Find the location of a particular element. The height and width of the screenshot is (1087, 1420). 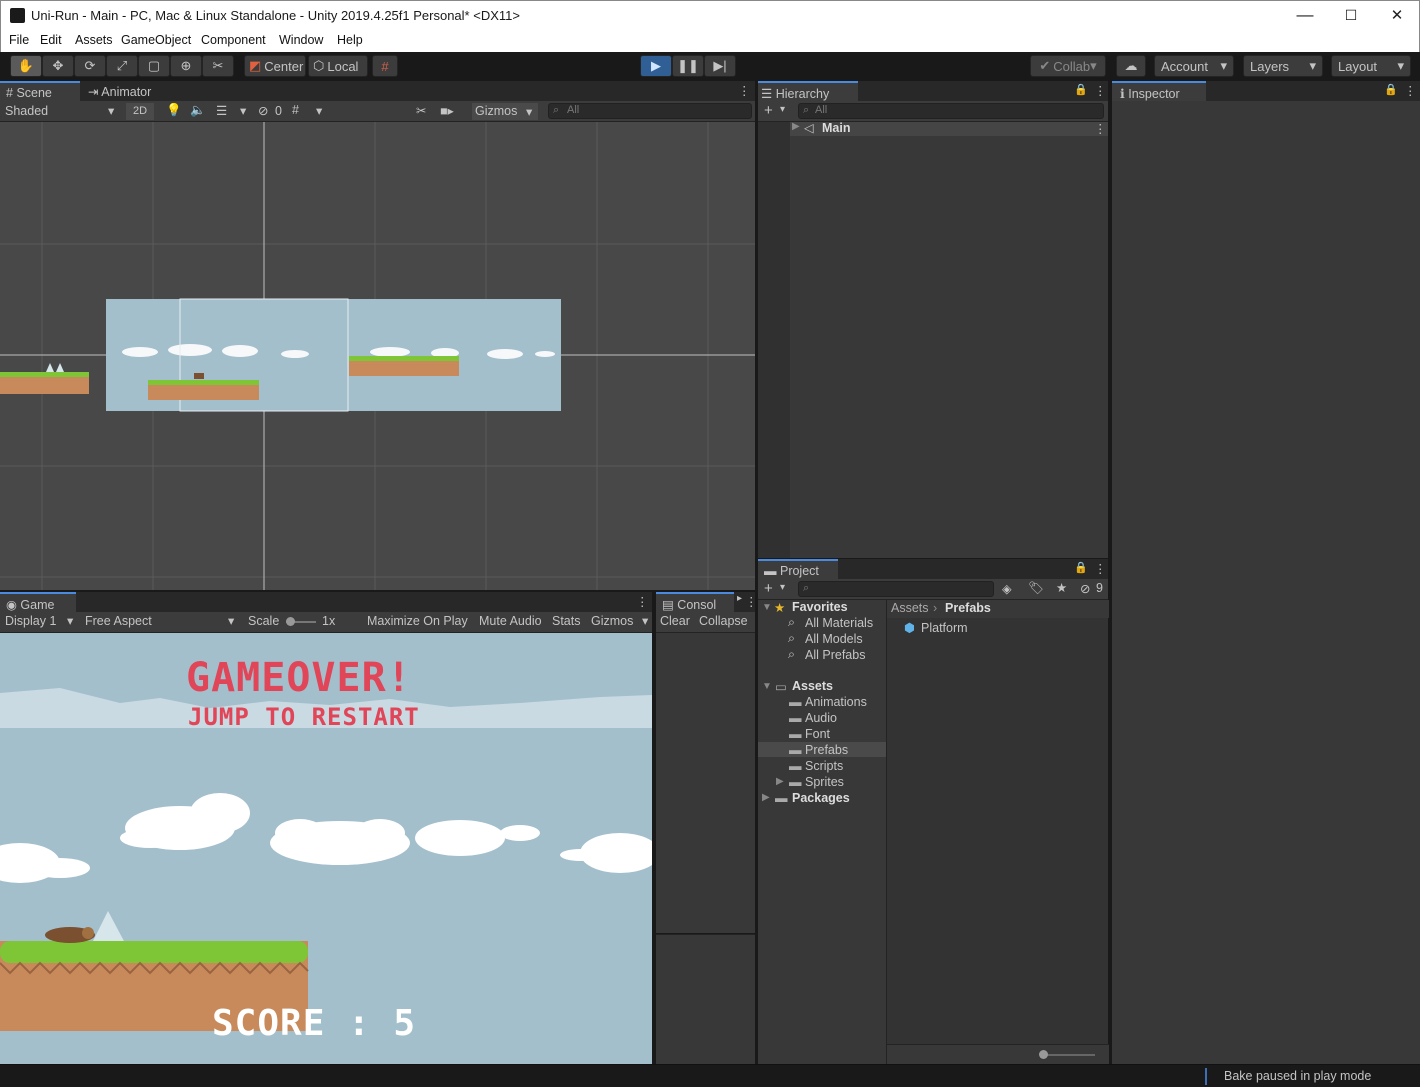

folder-animations: Animations is located at coordinates (836, 702).